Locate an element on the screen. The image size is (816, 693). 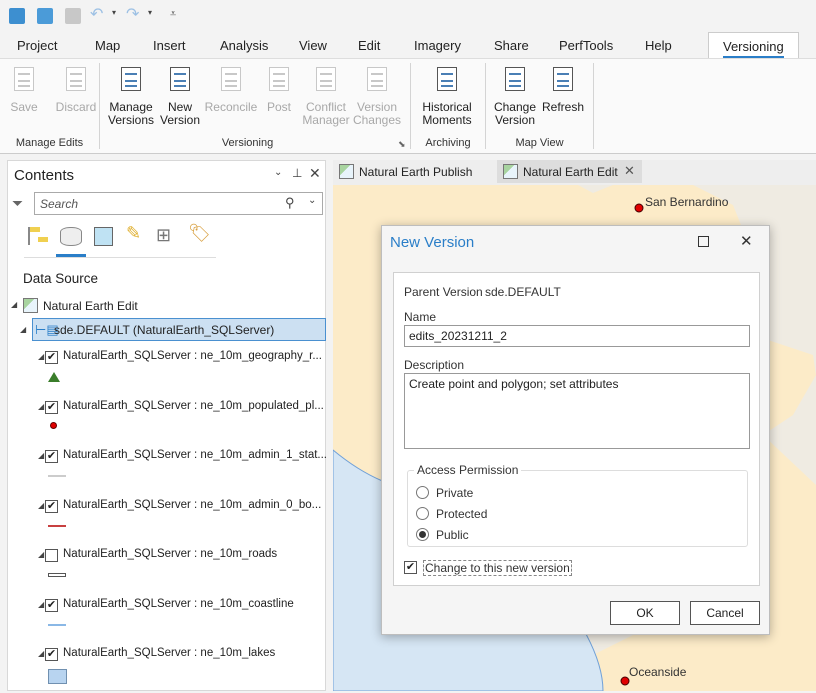
redo-icon: ↷ is located at coordinates (134, 15).